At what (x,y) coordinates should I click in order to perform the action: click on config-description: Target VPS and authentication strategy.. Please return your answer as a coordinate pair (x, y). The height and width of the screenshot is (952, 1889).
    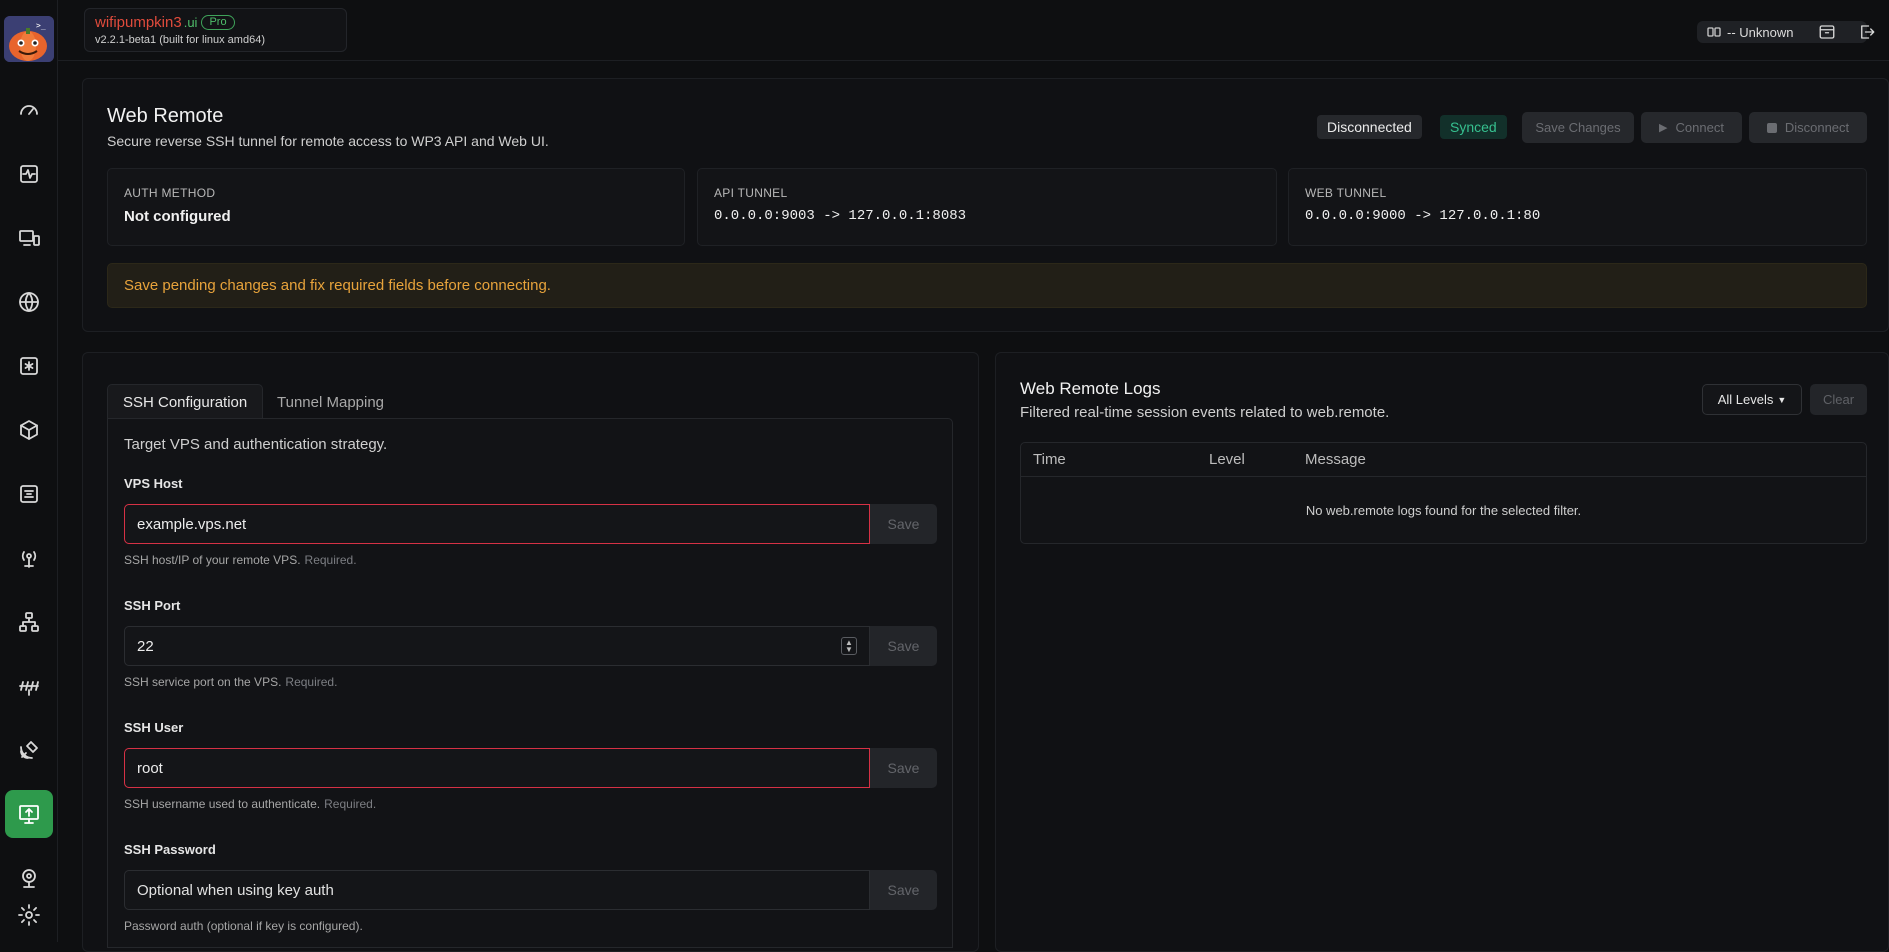
    Looking at the image, I should click on (256, 444).